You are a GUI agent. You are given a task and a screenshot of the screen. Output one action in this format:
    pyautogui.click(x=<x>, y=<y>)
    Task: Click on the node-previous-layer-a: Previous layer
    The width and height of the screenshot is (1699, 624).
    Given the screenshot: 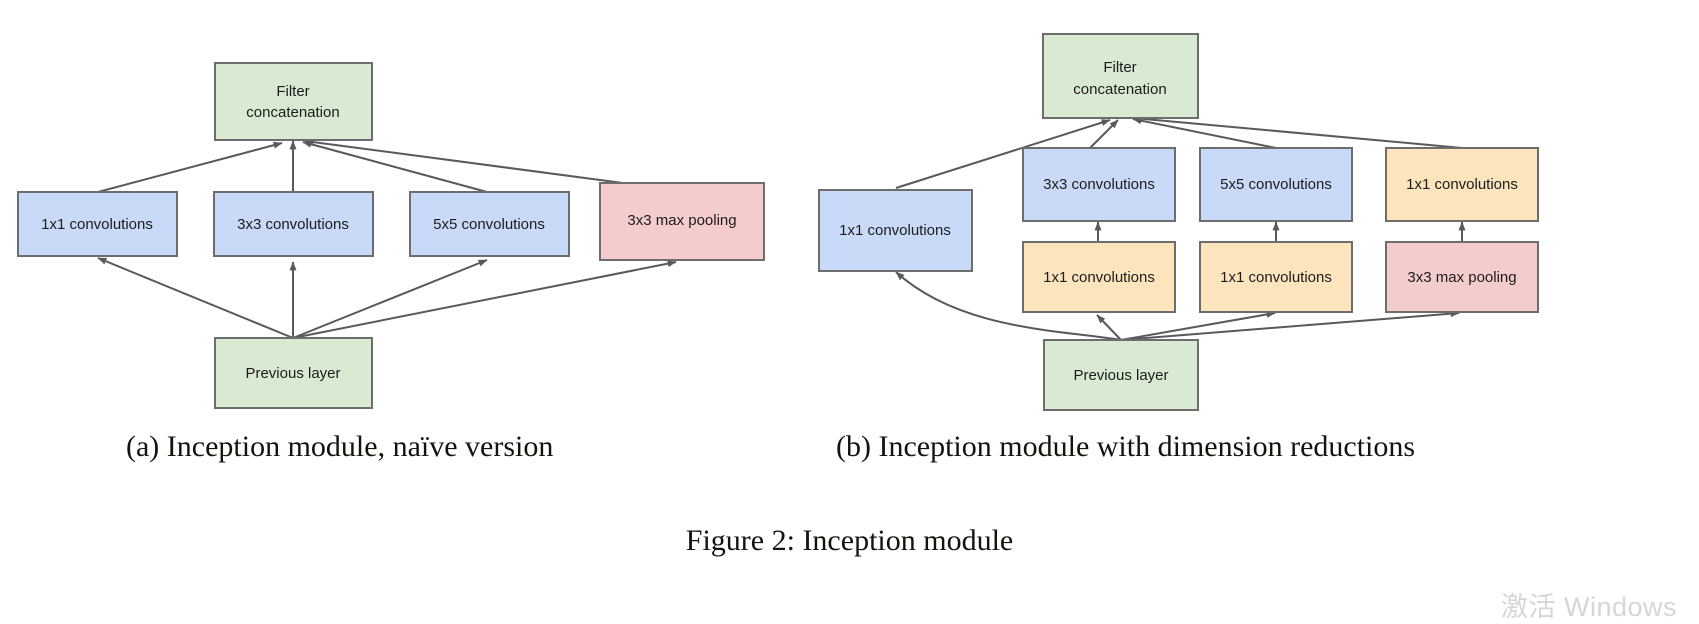 What is the action you would take?
    pyautogui.click(x=293, y=373)
    